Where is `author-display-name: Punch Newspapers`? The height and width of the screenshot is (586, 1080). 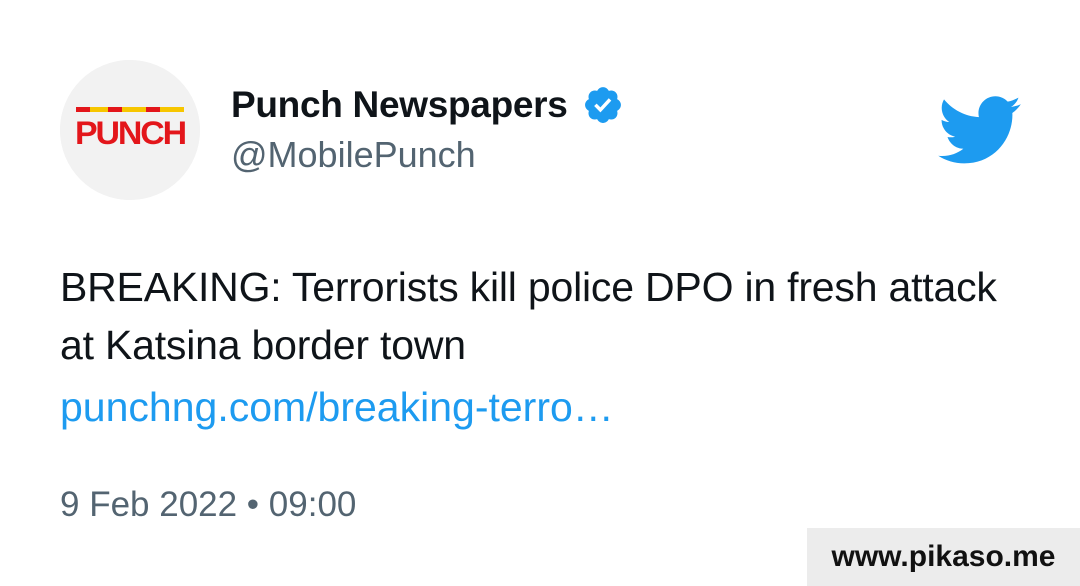
author-display-name: Punch Newspapers is located at coordinates (399, 105).